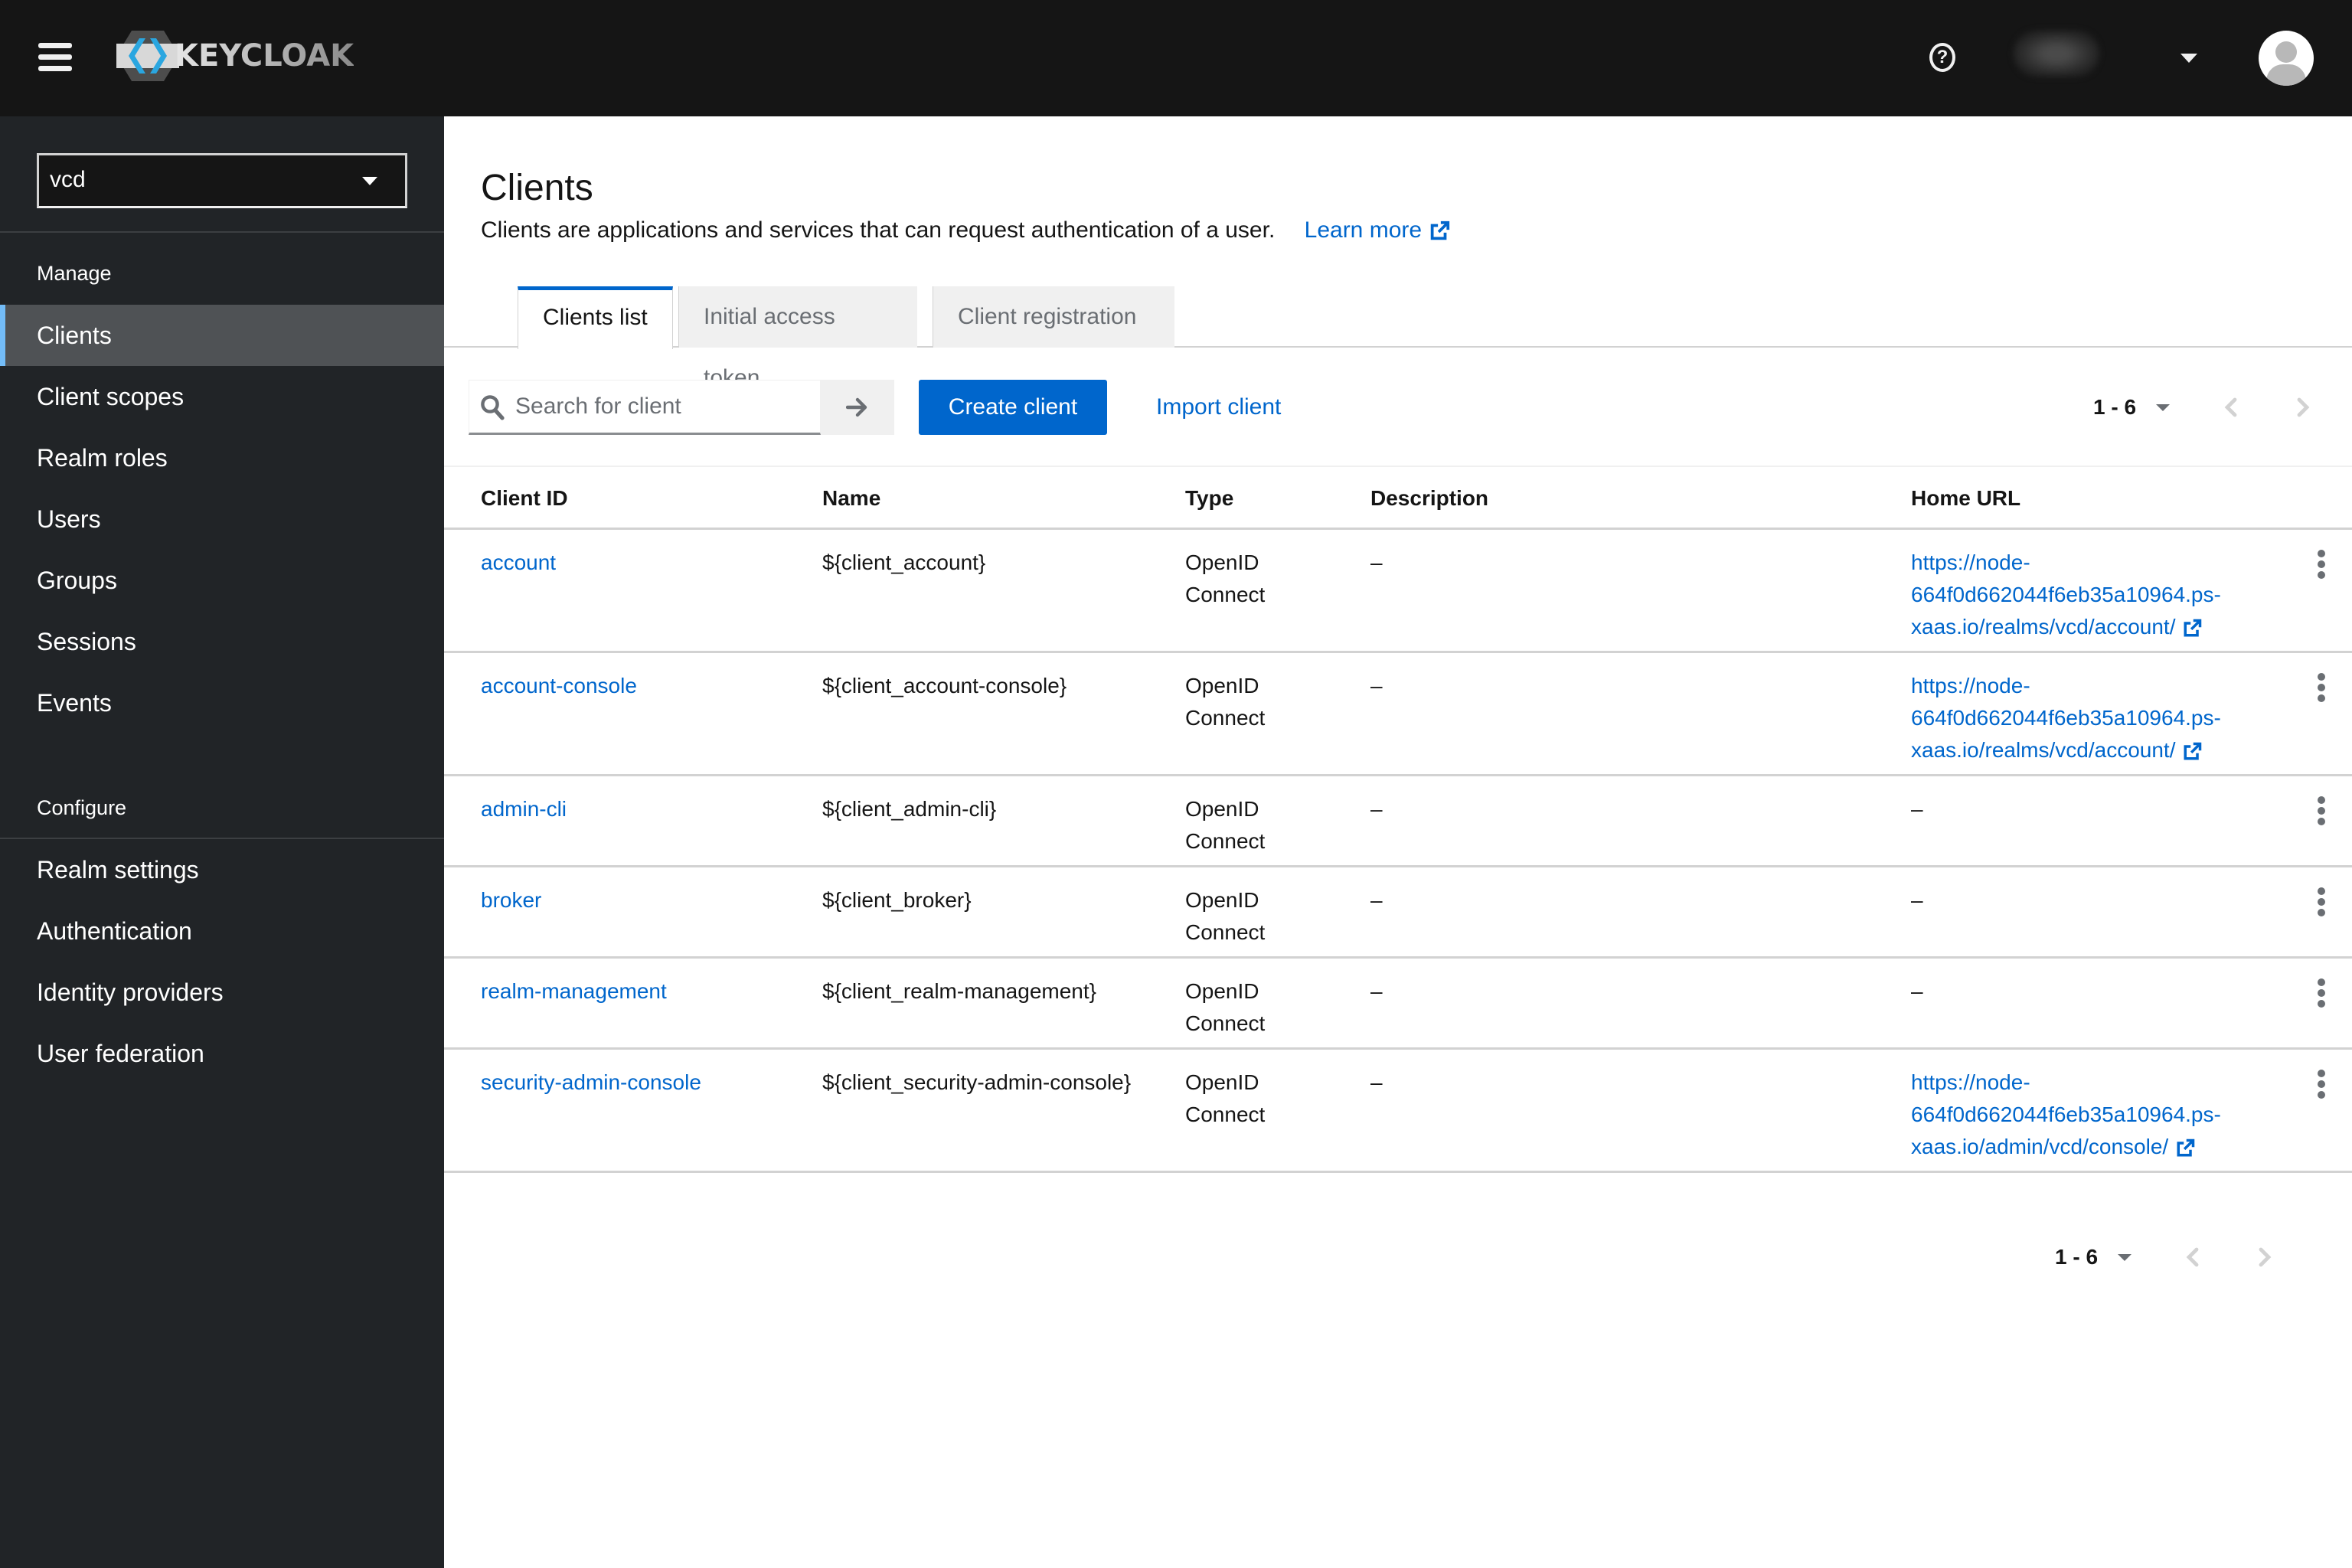  I want to click on client-name: ${client_realm-management}, so click(959, 991).